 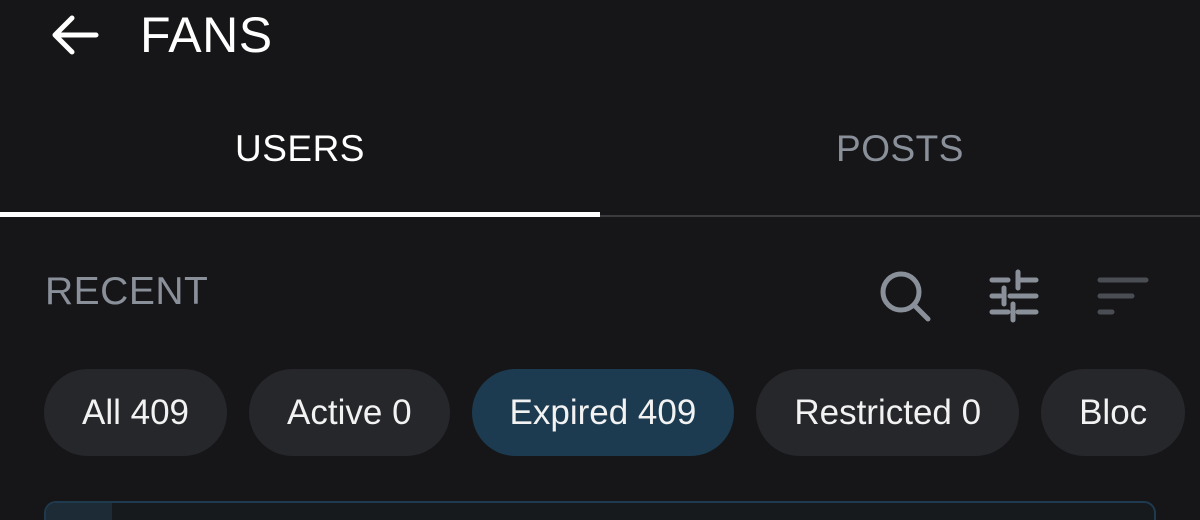 What do you see at coordinates (888, 412) in the screenshot?
I see `chip-restricted: Restricted 0` at bounding box center [888, 412].